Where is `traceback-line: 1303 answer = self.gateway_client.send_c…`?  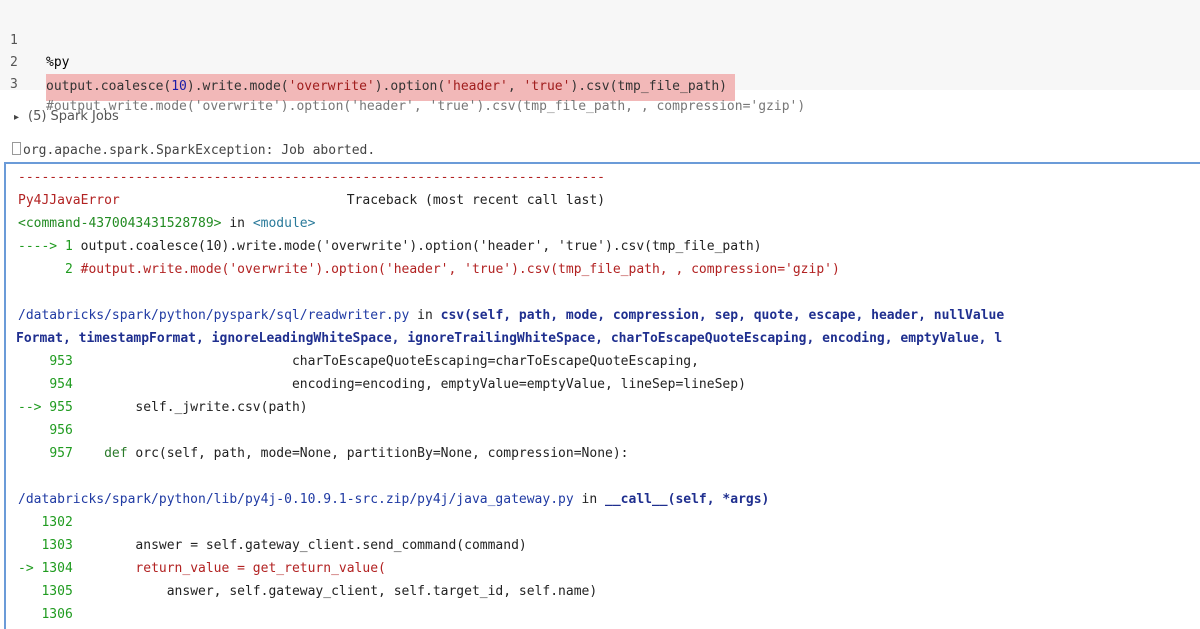
traceback-line: 1303 answer = self.gateway_client.send_c… is located at coordinates (272, 545).